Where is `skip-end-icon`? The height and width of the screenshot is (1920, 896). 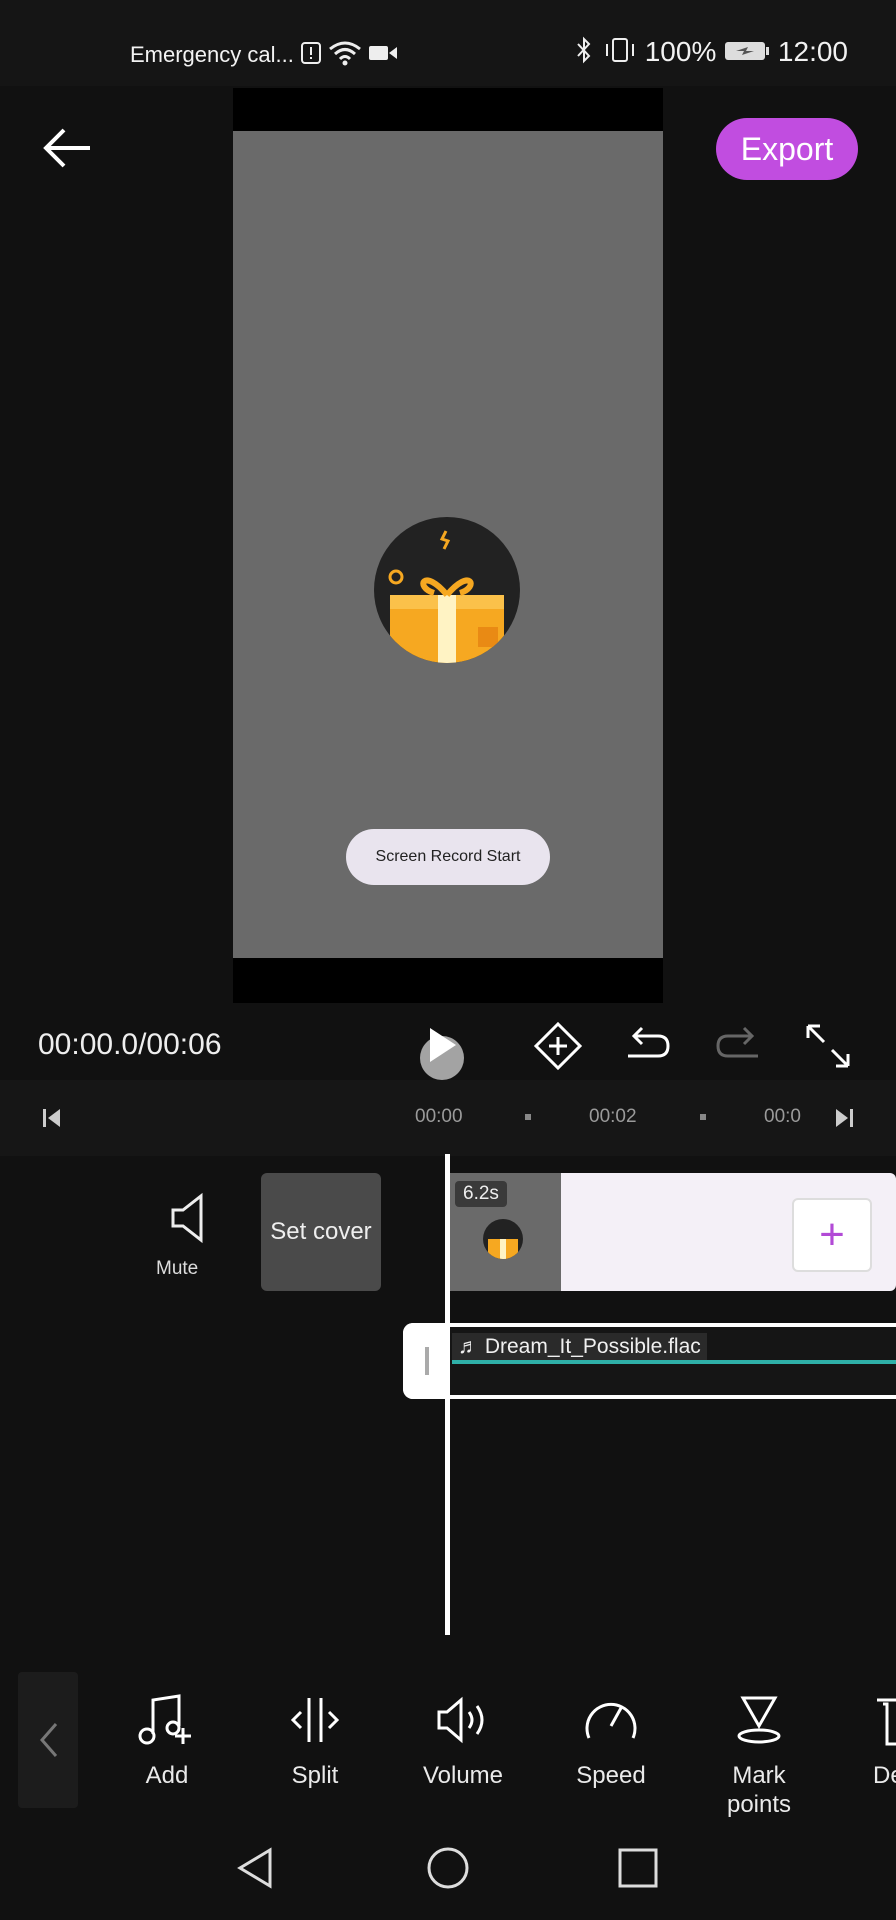 skip-end-icon is located at coordinates (844, 1118).